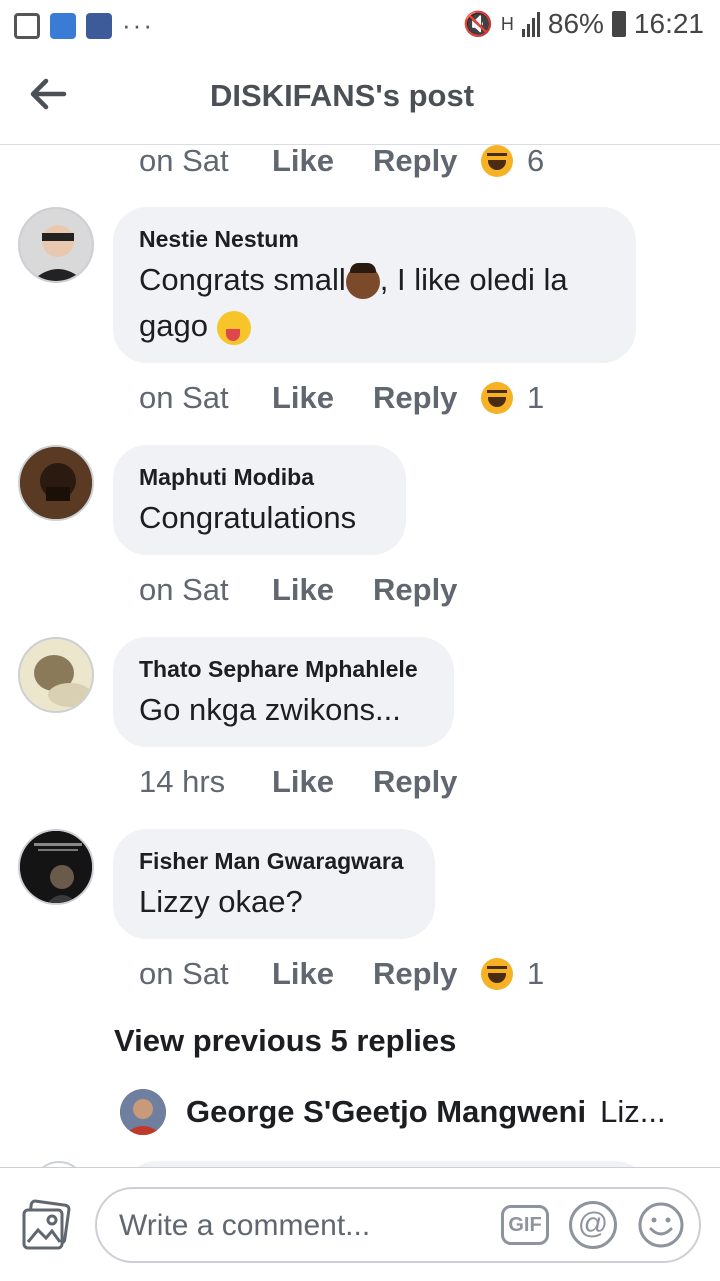 This screenshot has width=720, height=1281. I want to click on header: DISKIFANS's post, so click(360, 97).